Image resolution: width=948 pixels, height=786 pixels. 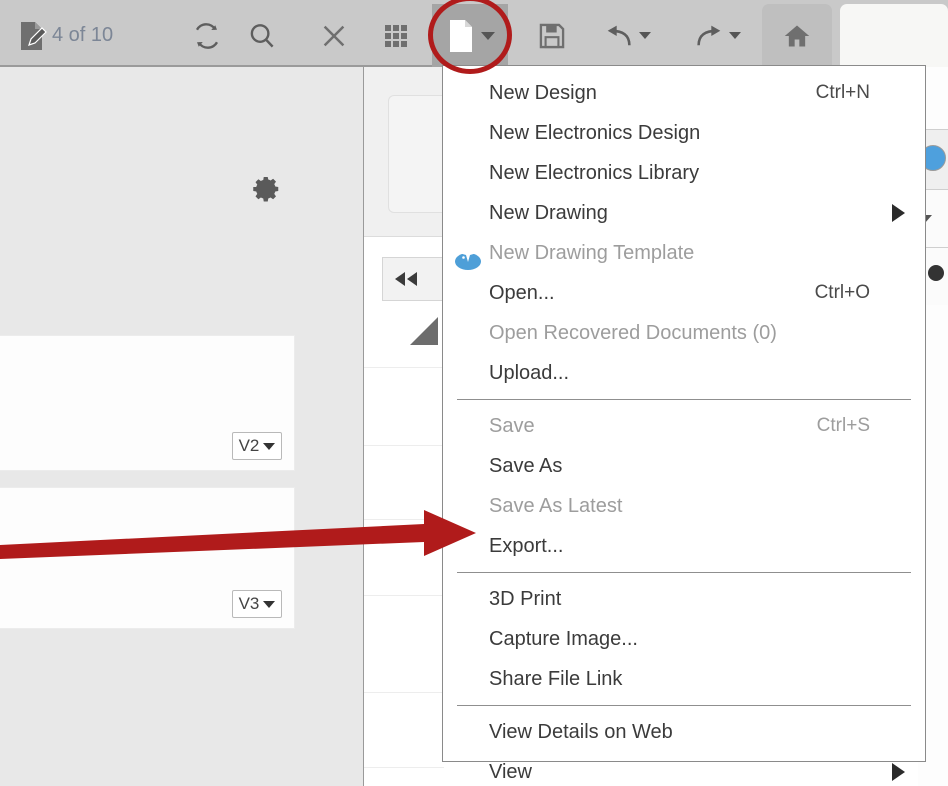 What do you see at coordinates (581, 731) in the screenshot?
I see `menu-item-label: View Details on Web` at bounding box center [581, 731].